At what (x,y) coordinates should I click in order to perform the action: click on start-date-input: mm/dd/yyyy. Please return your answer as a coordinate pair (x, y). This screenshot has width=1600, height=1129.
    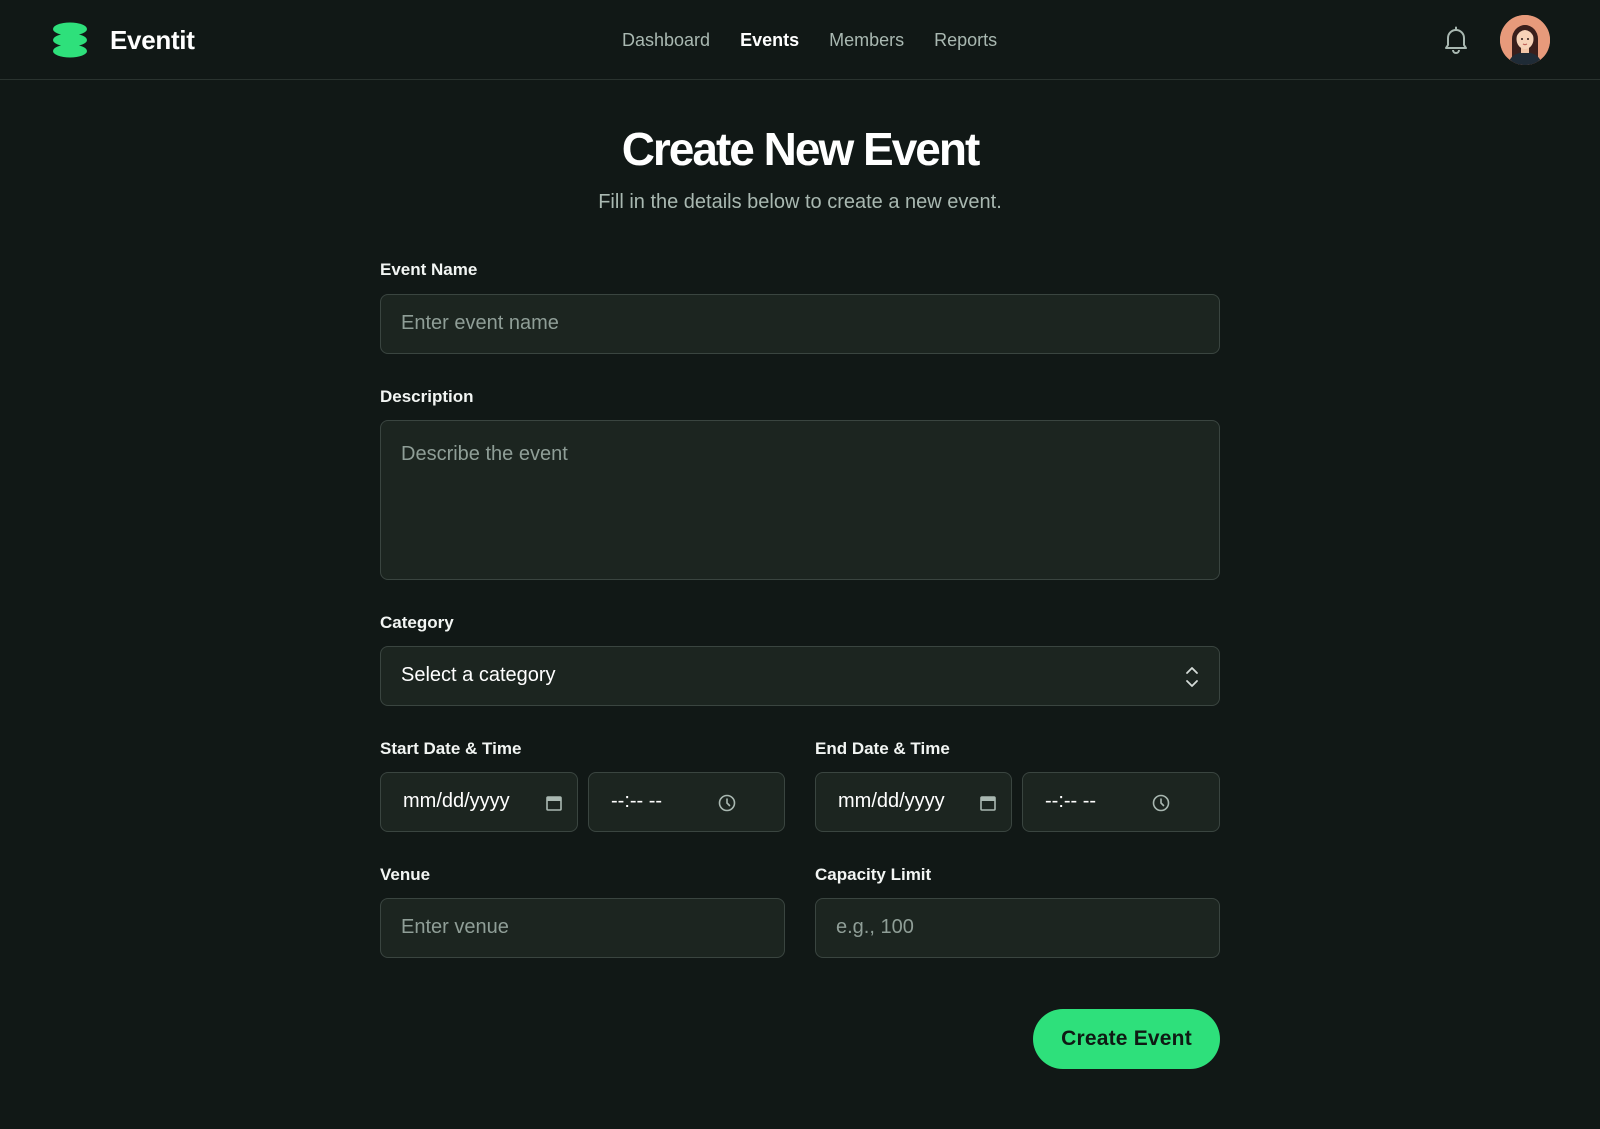
    Looking at the image, I should click on (479, 802).